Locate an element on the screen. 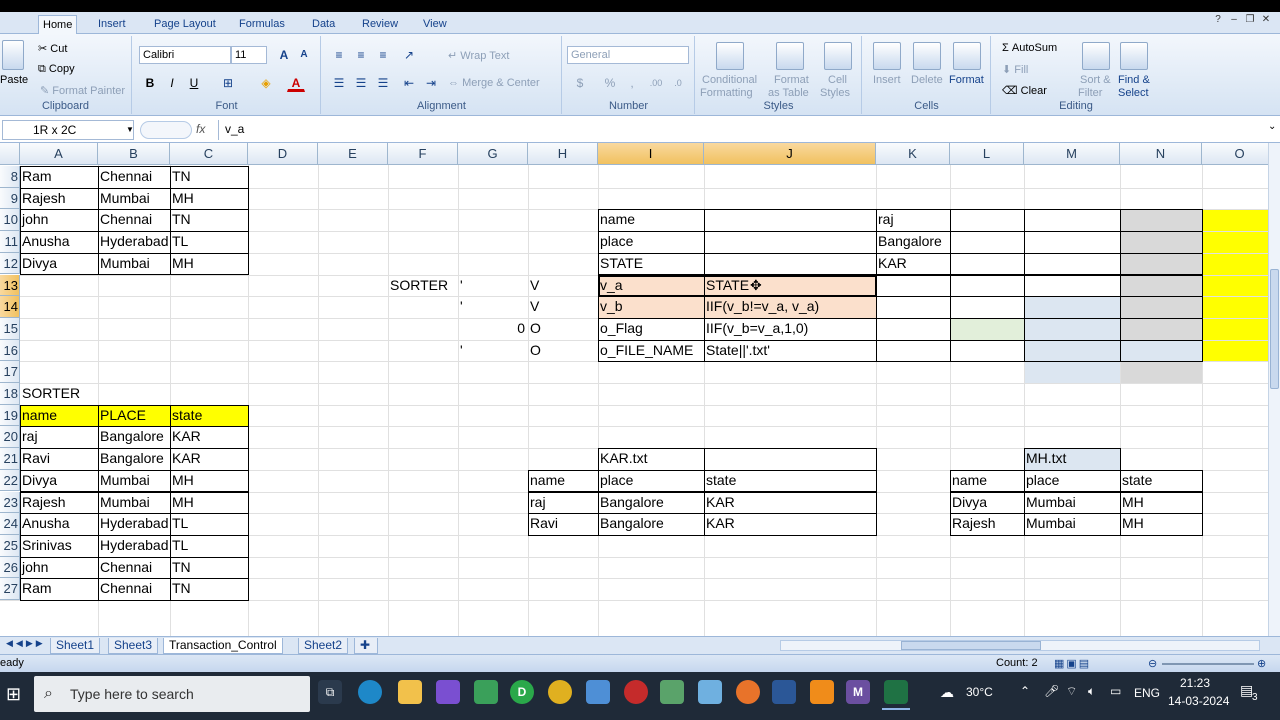  cell-b21: Bangalore is located at coordinates (134, 459).